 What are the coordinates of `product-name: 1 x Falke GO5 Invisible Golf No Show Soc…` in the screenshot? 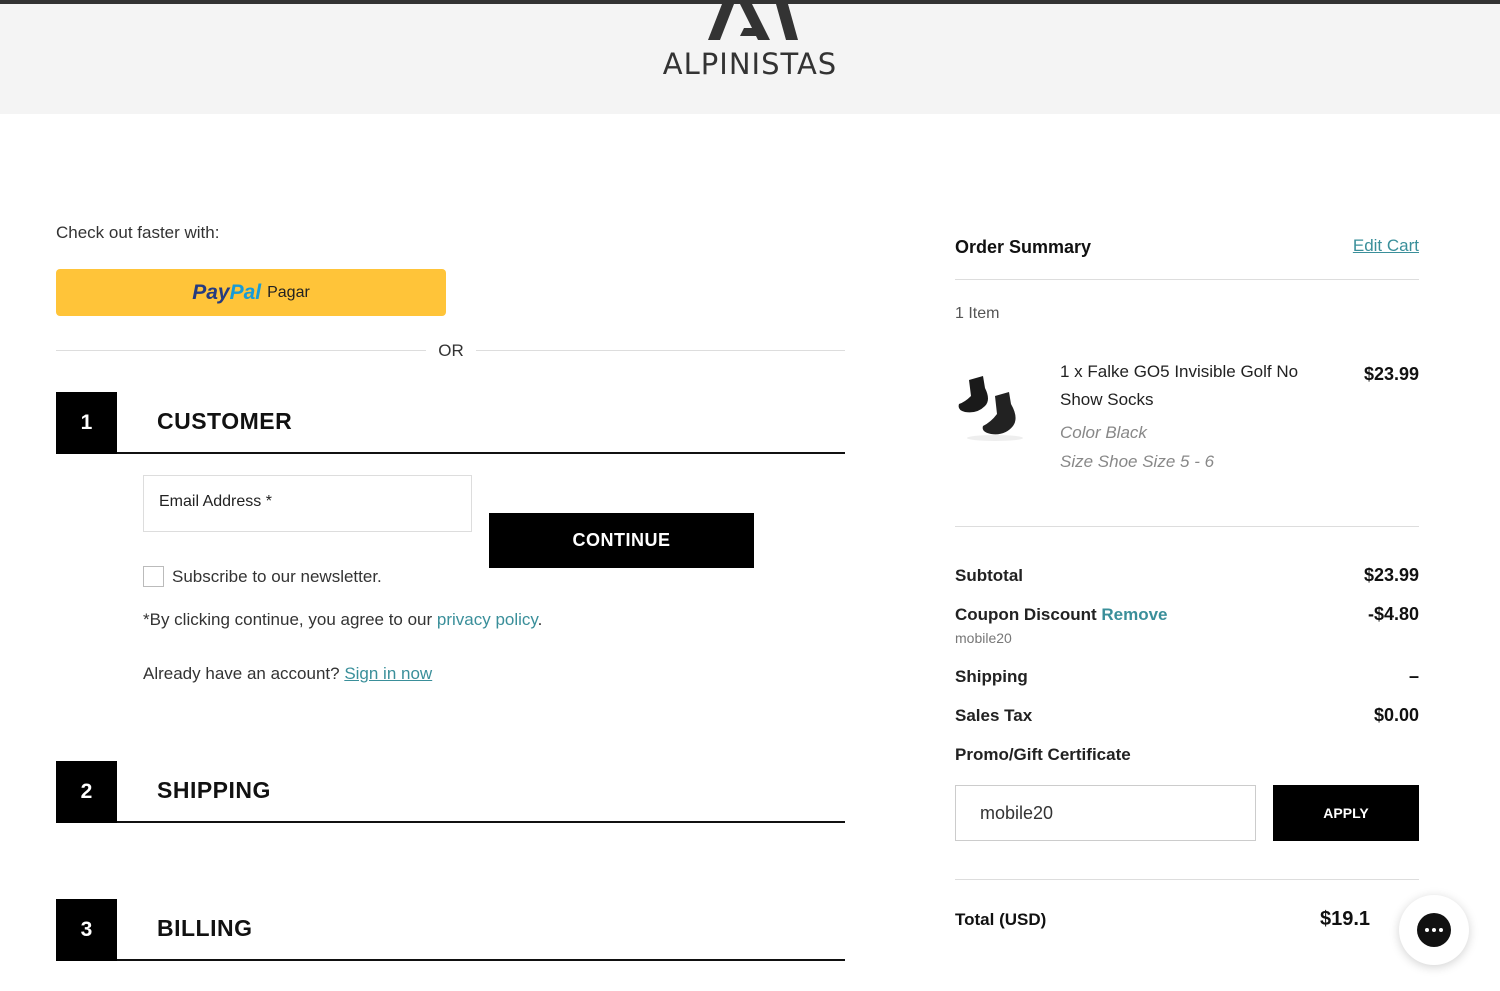 It's located at (1179, 385).